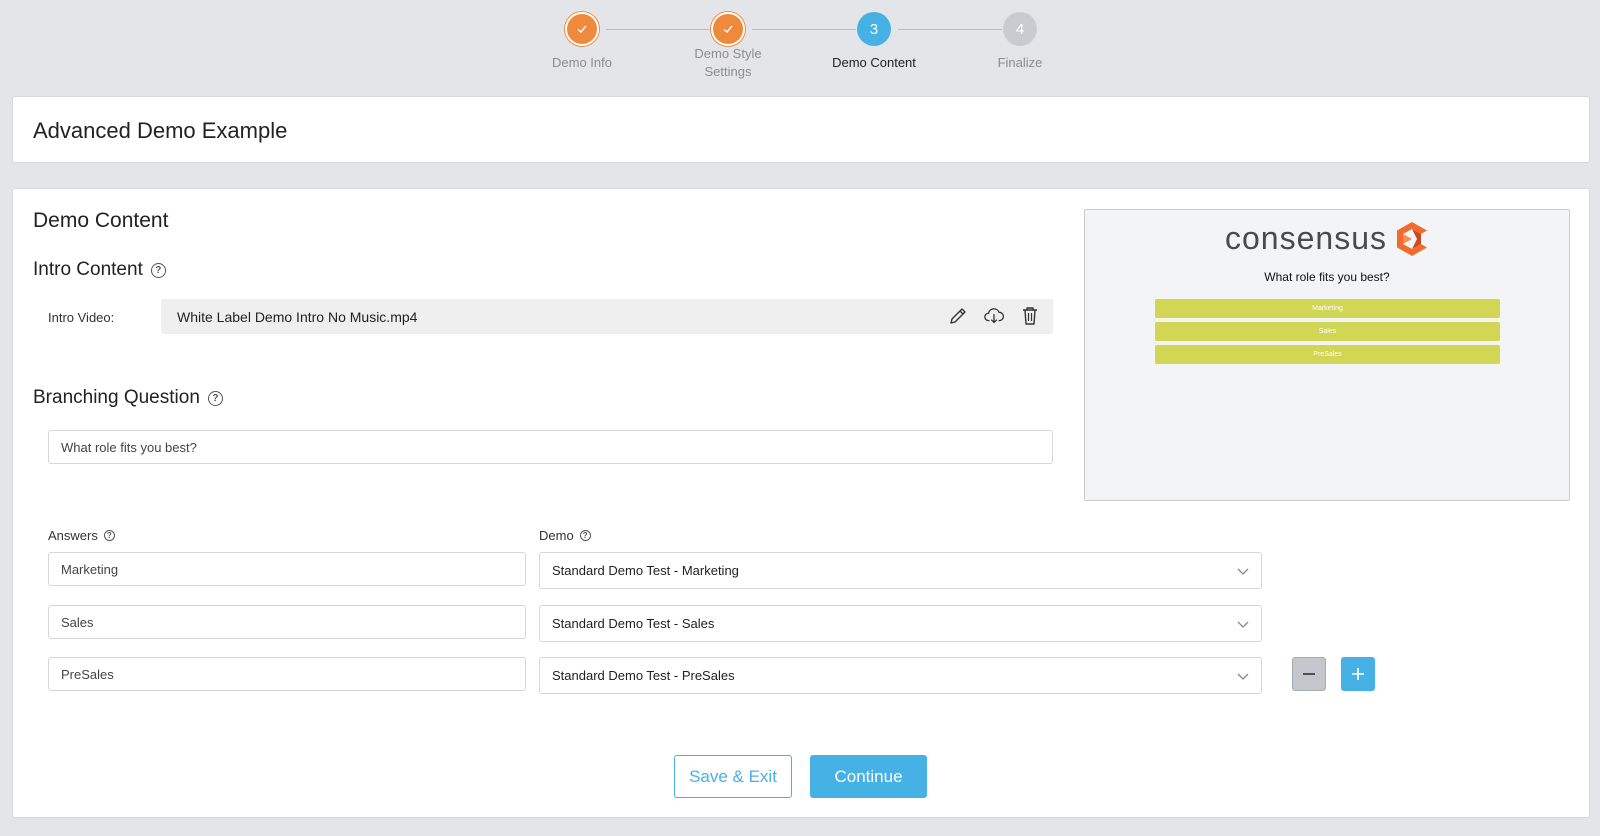  What do you see at coordinates (801, 129) in the screenshot?
I see `title-card: Advanced Demo Example` at bounding box center [801, 129].